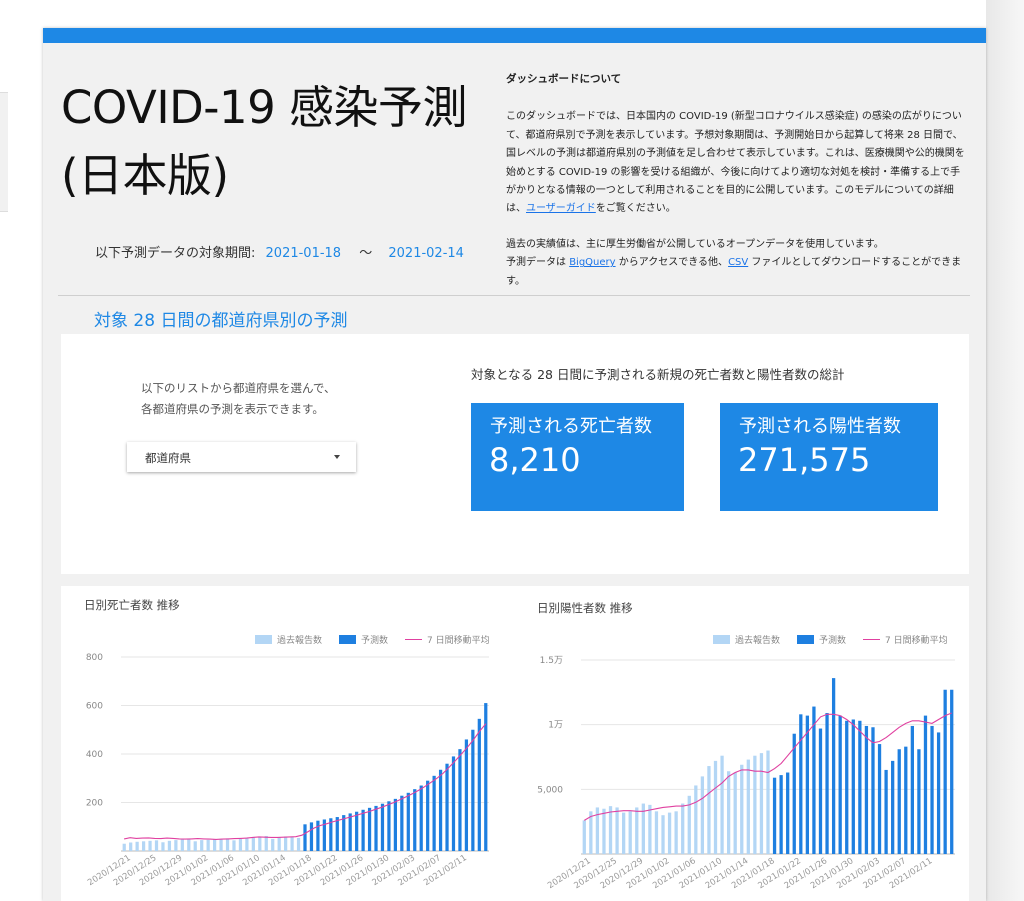 The height and width of the screenshot is (901, 1024). What do you see at coordinates (820, 426) in the screenshot?
I see `cases-kpi-label: 予測される陽性者数` at bounding box center [820, 426].